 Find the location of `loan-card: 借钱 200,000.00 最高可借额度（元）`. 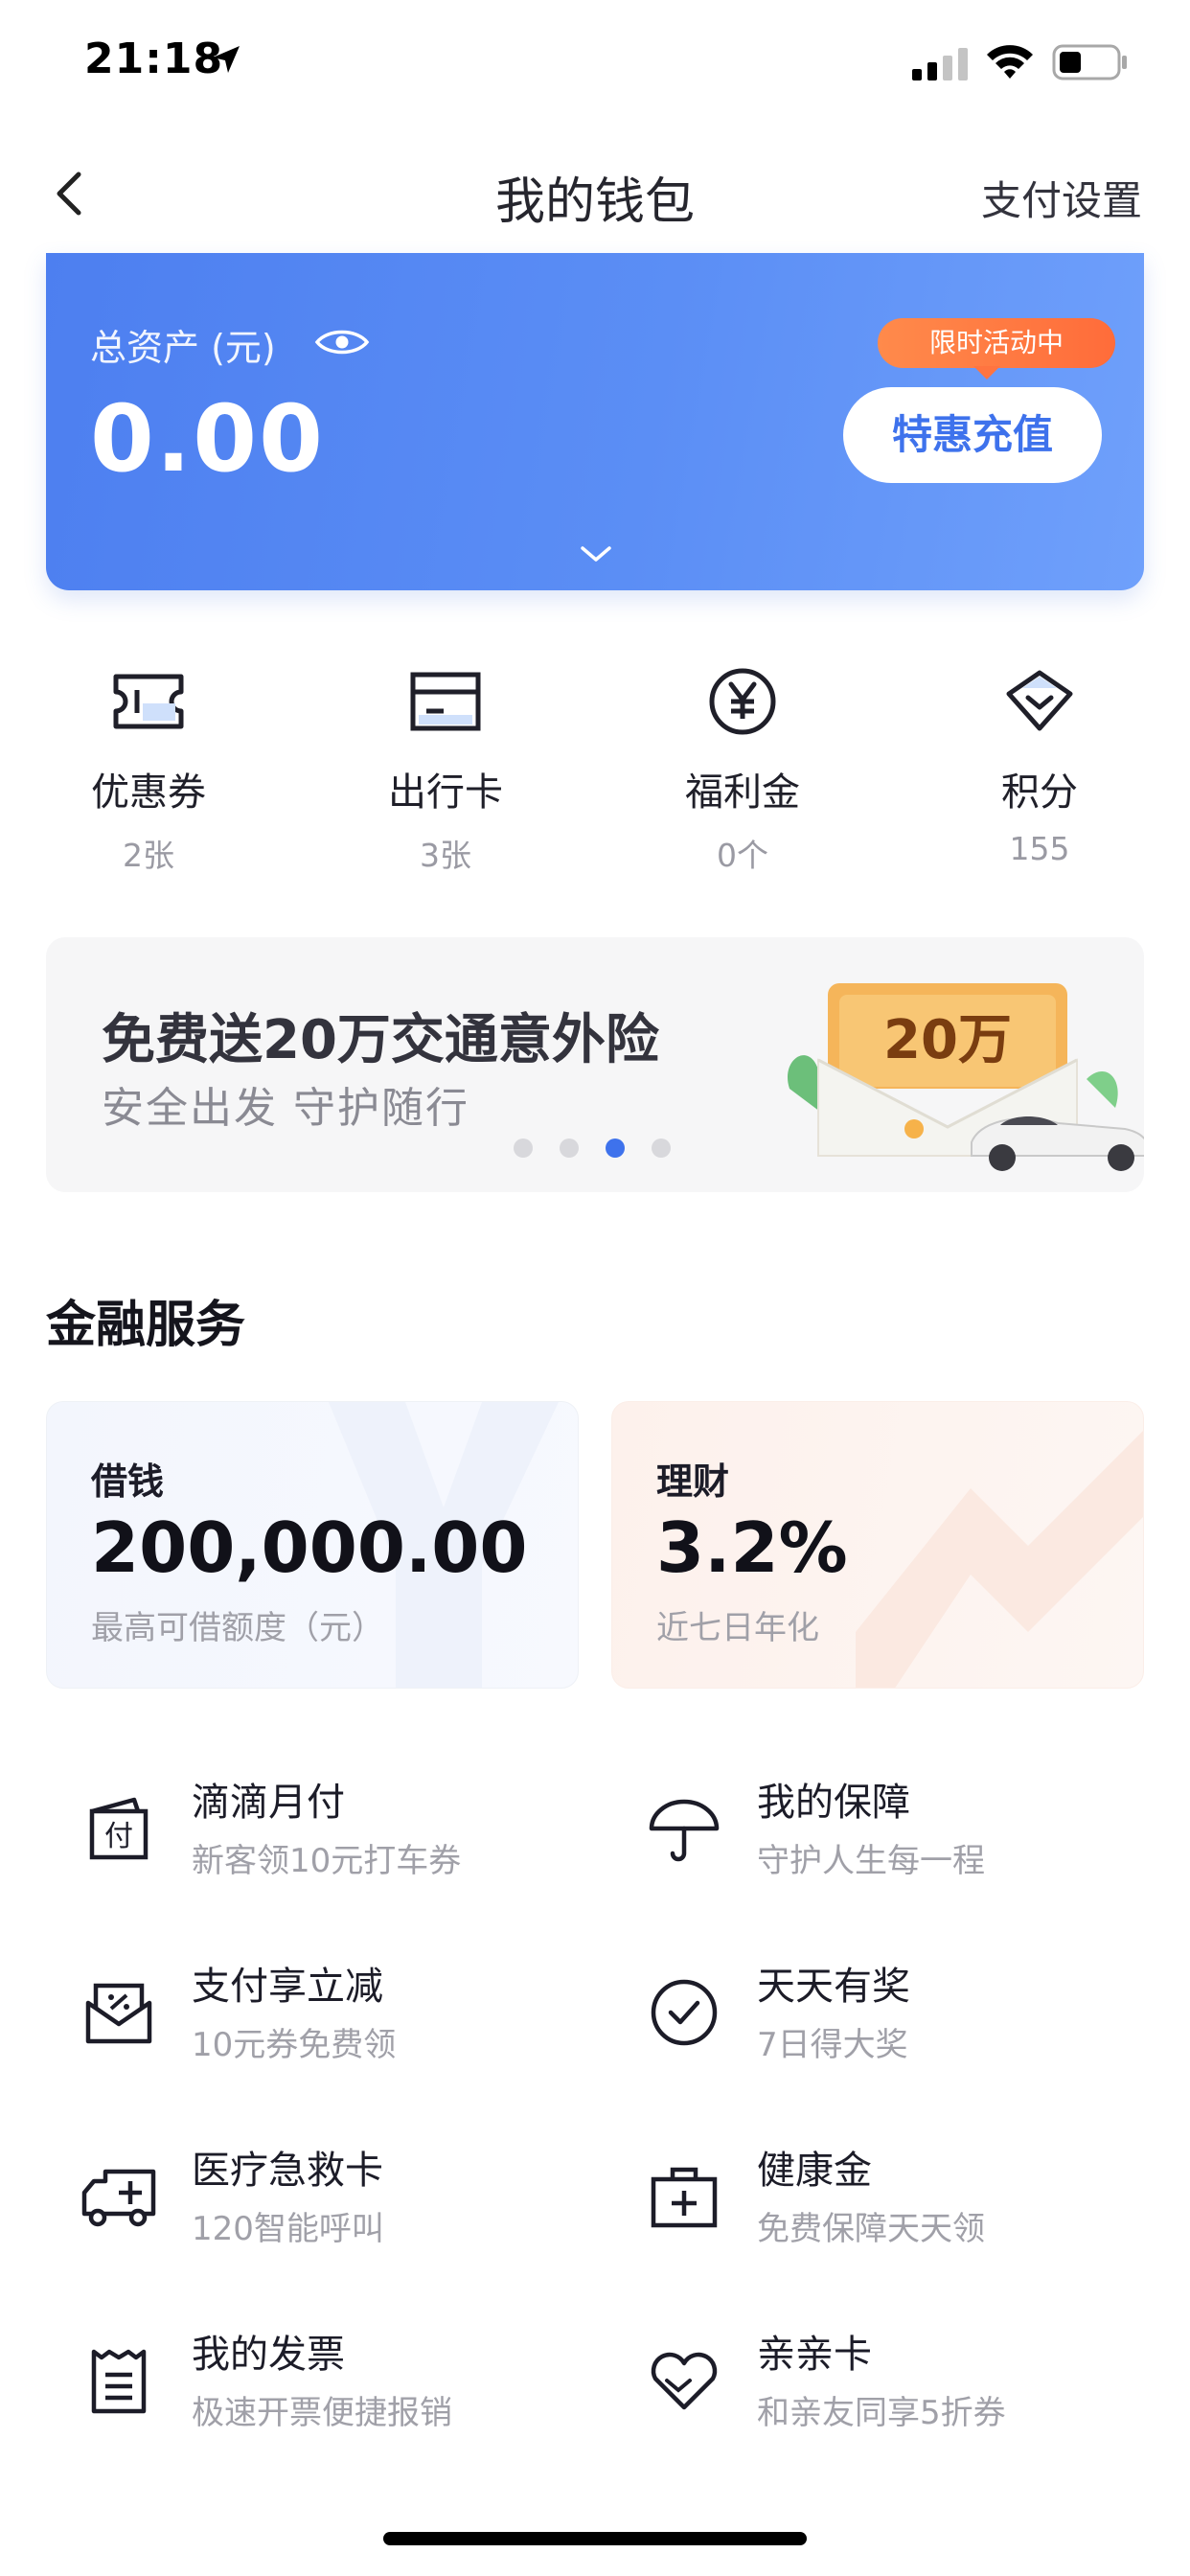

loan-card: 借钱 200,000.00 最高可借额度（元） is located at coordinates (312, 1545).